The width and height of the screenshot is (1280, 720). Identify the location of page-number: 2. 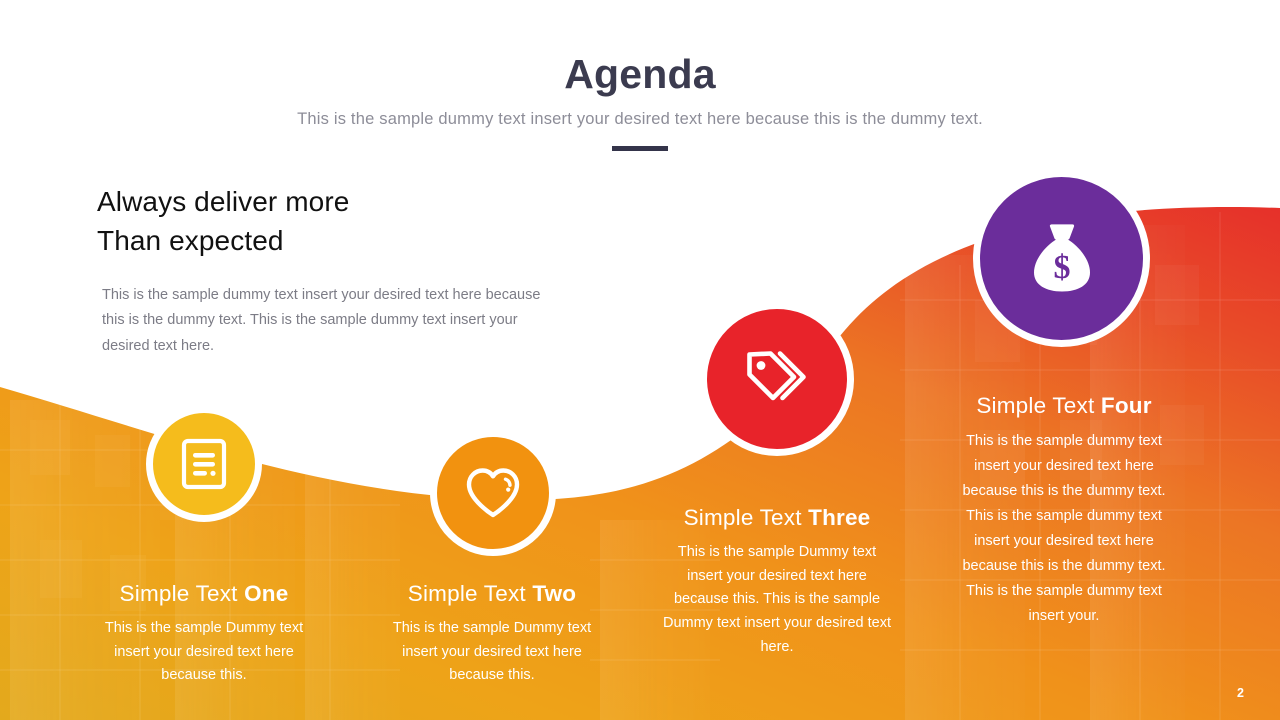
(1240, 693).